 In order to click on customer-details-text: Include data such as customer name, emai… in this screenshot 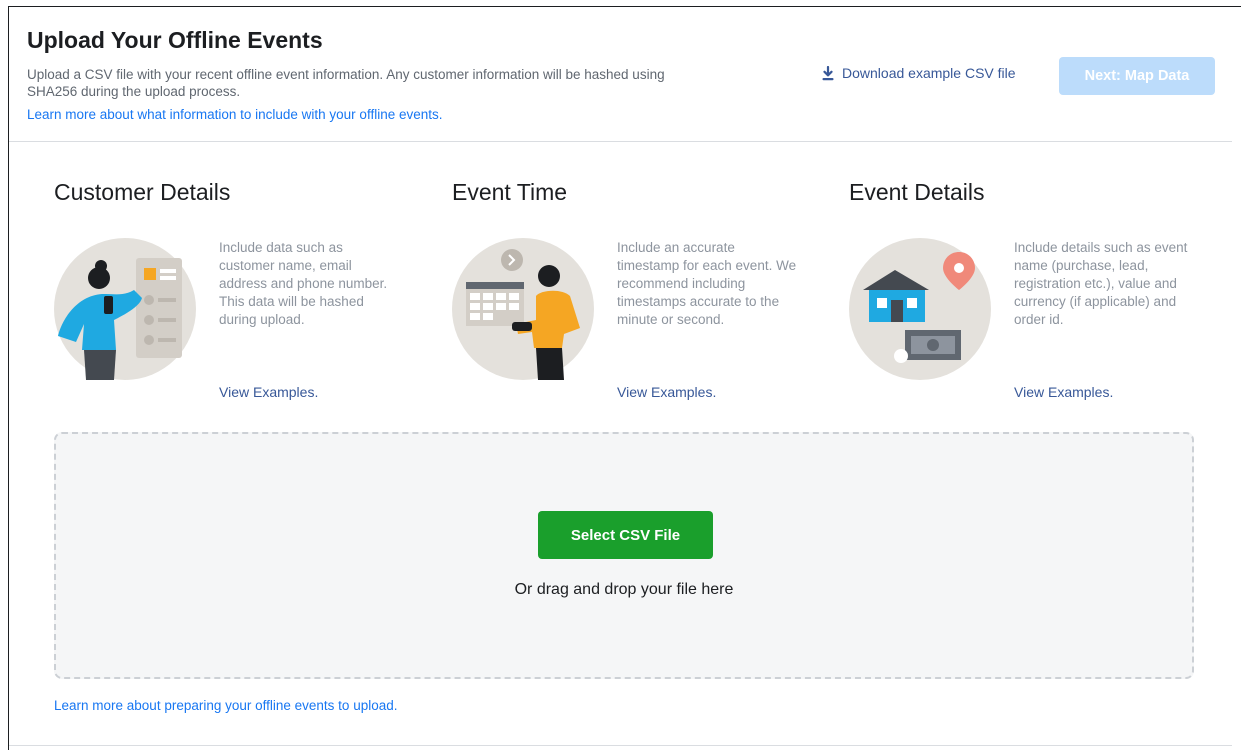, I will do `click(303, 283)`.